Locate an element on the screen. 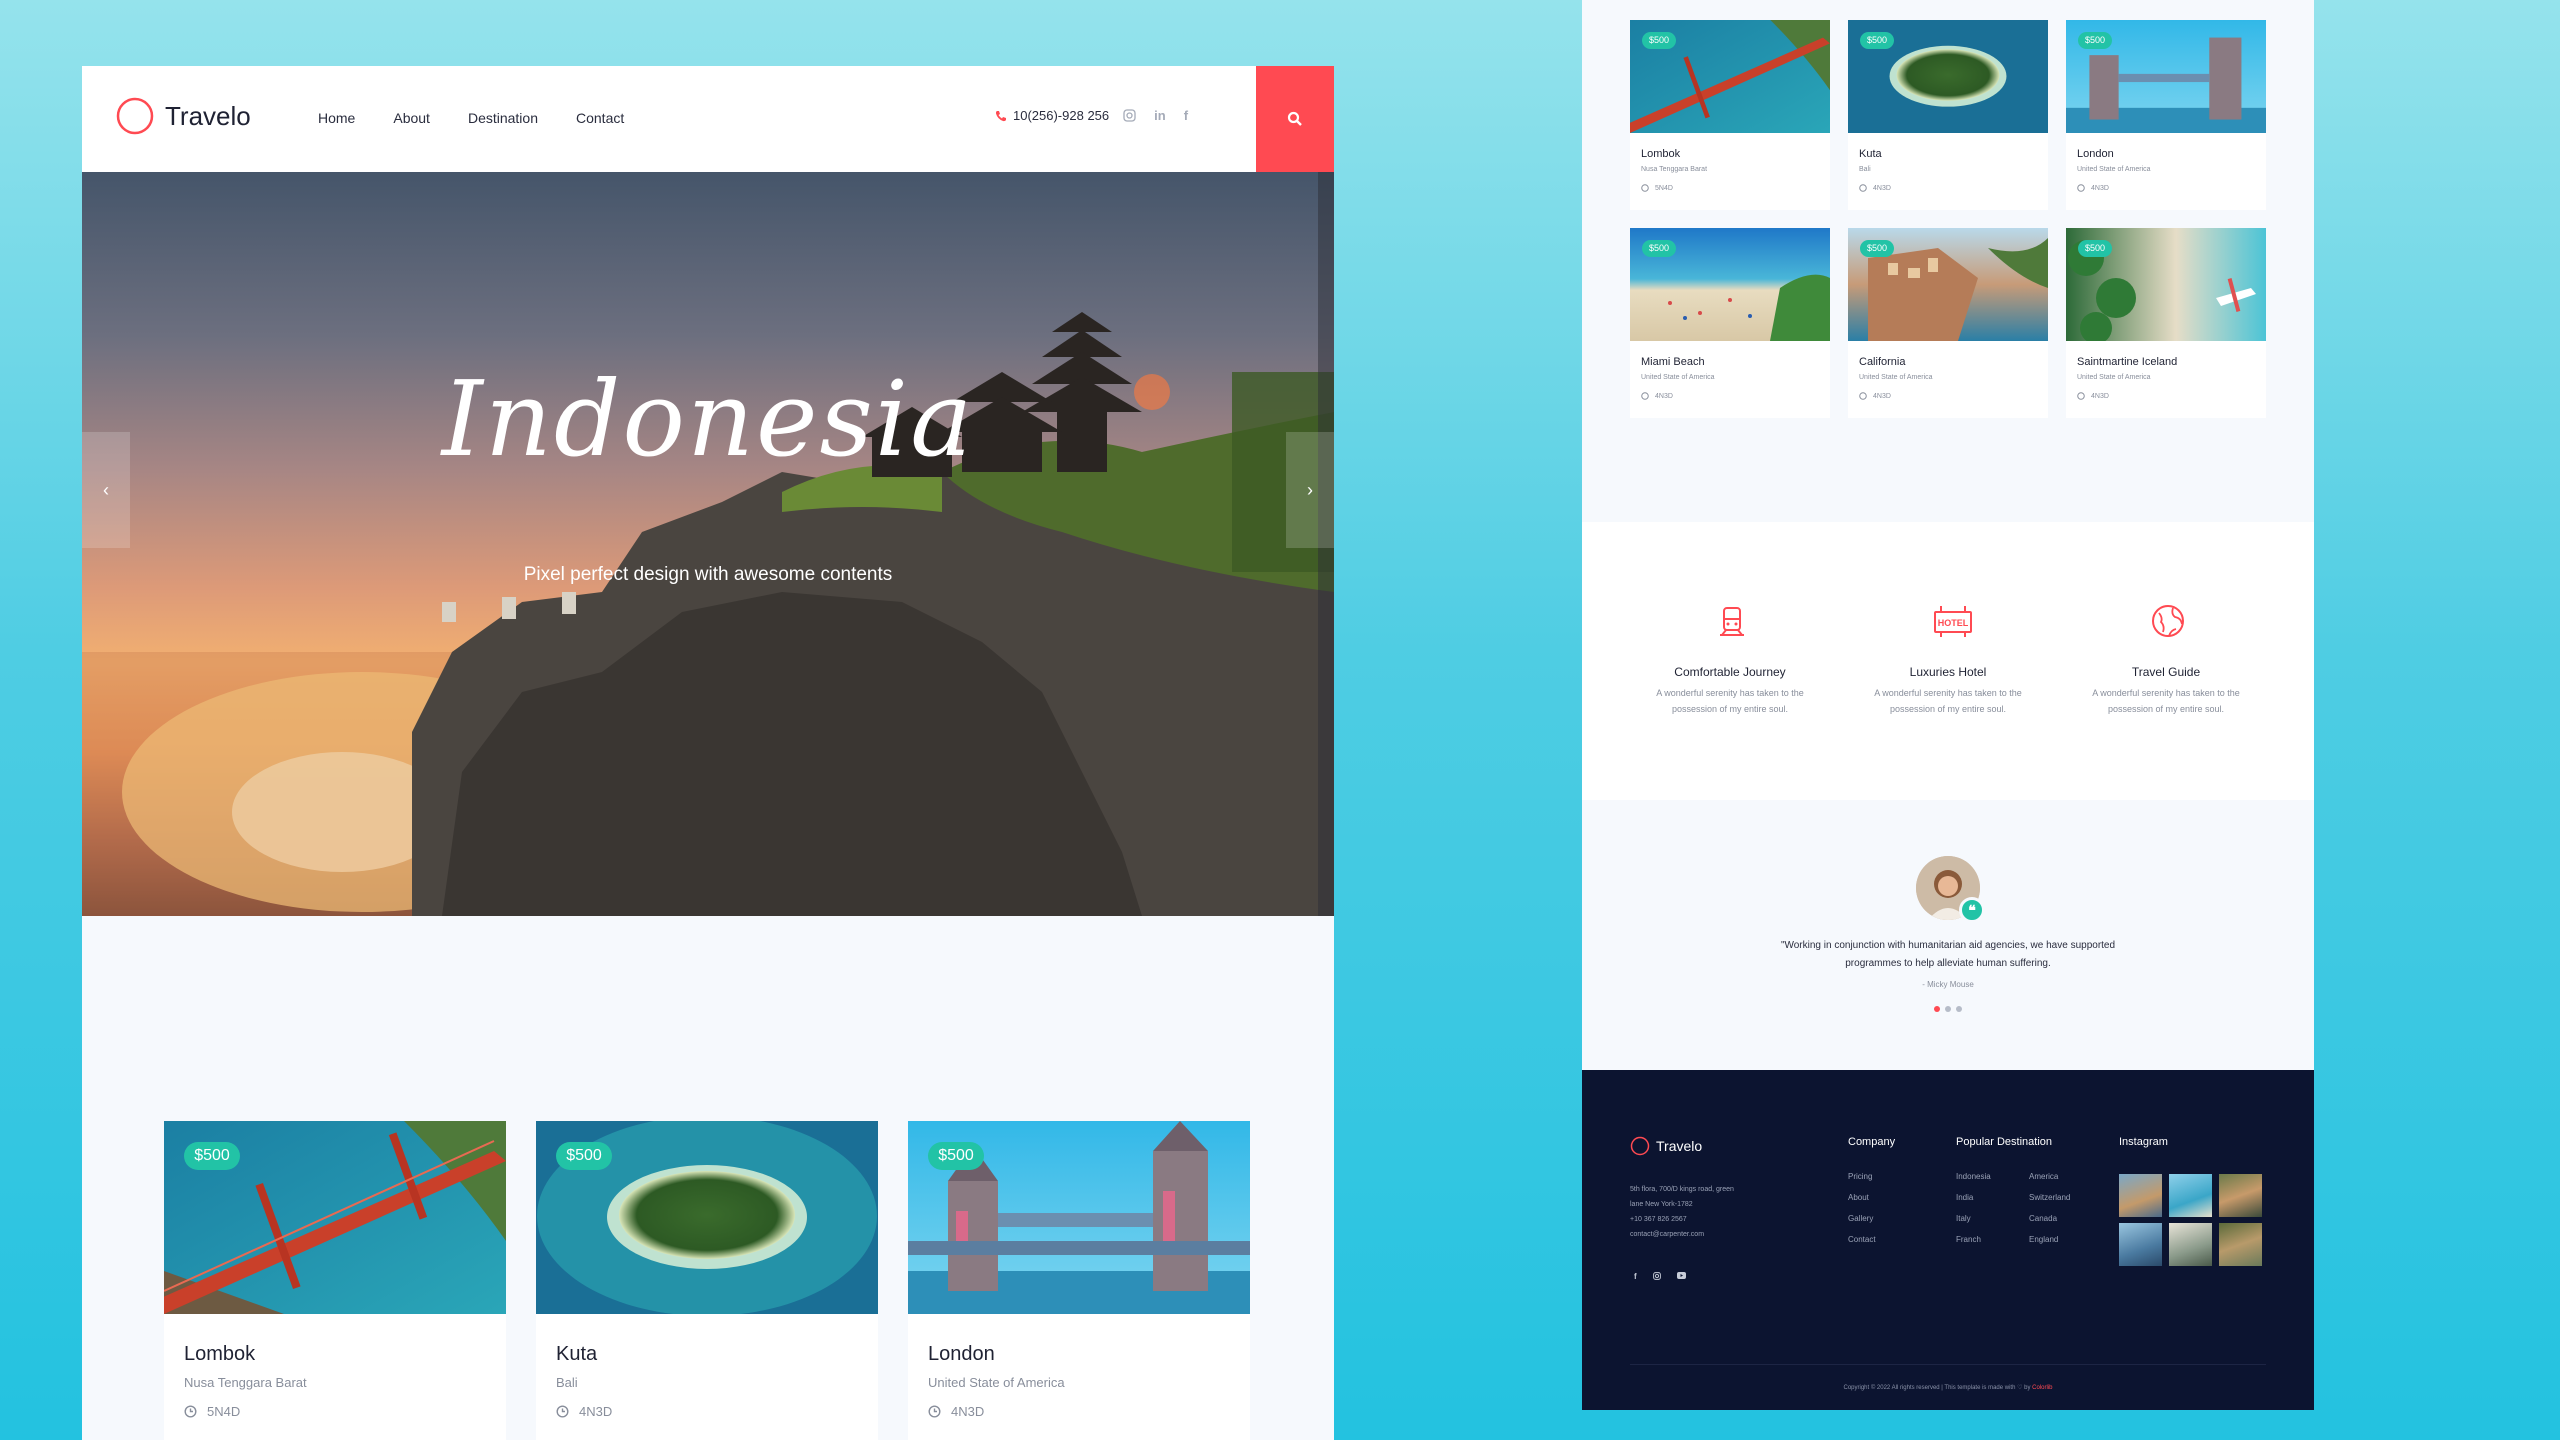 Image resolution: width=2560 pixels, height=1440 pixels. slider-dot-active is located at coordinates (1937, 1009).